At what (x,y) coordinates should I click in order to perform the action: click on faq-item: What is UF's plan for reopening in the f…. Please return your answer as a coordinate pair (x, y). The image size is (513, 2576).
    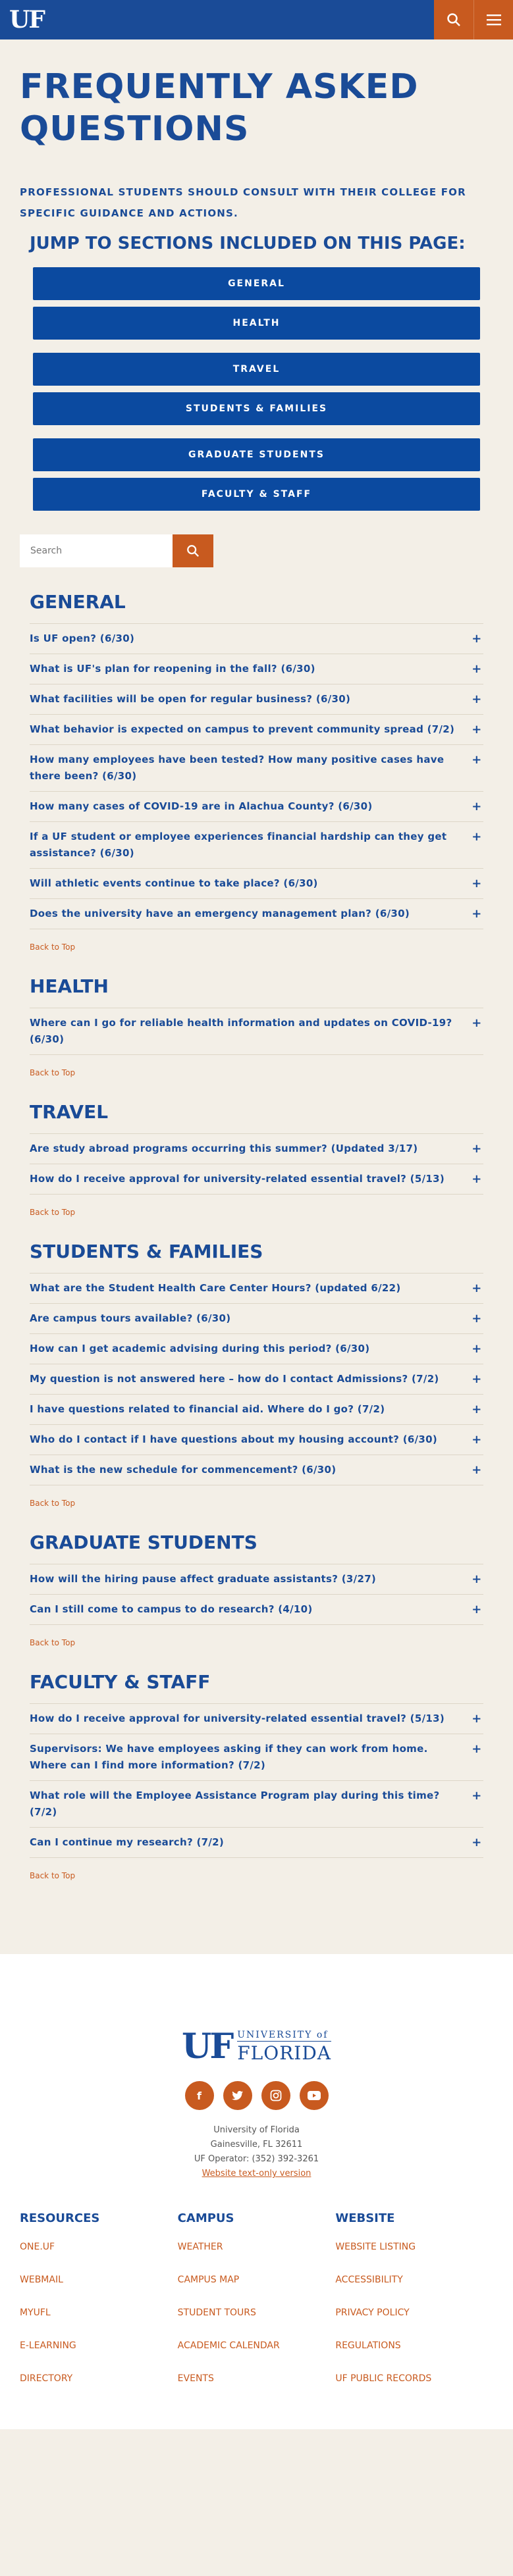
    Looking at the image, I should click on (256, 669).